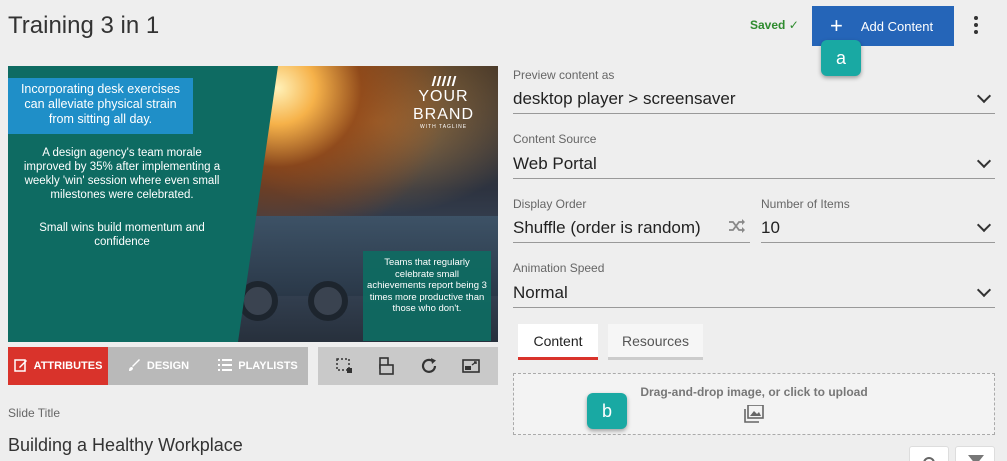 This screenshot has height=461, width=1007. What do you see at coordinates (550, 204) in the screenshot?
I see `display-order-label: Display Order` at bounding box center [550, 204].